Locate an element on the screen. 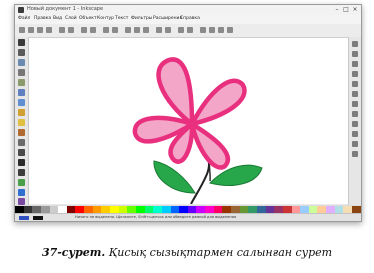 This screenshot has height=273, width=374. spray-tool-icon is located at coordinates (21, 182).